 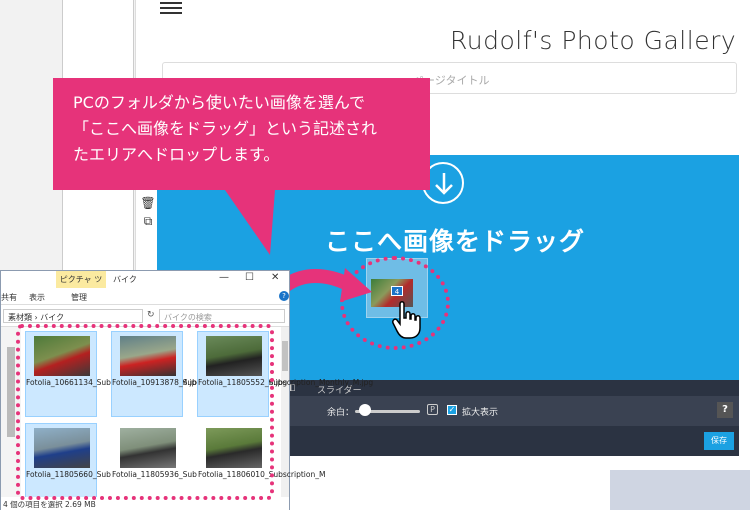 What do you see at coordinates (219, 102) in the screenshot?
I see `callout-line-1: PCのフォルダから使いたい画像を選んで` at bounding box center [219, 102].